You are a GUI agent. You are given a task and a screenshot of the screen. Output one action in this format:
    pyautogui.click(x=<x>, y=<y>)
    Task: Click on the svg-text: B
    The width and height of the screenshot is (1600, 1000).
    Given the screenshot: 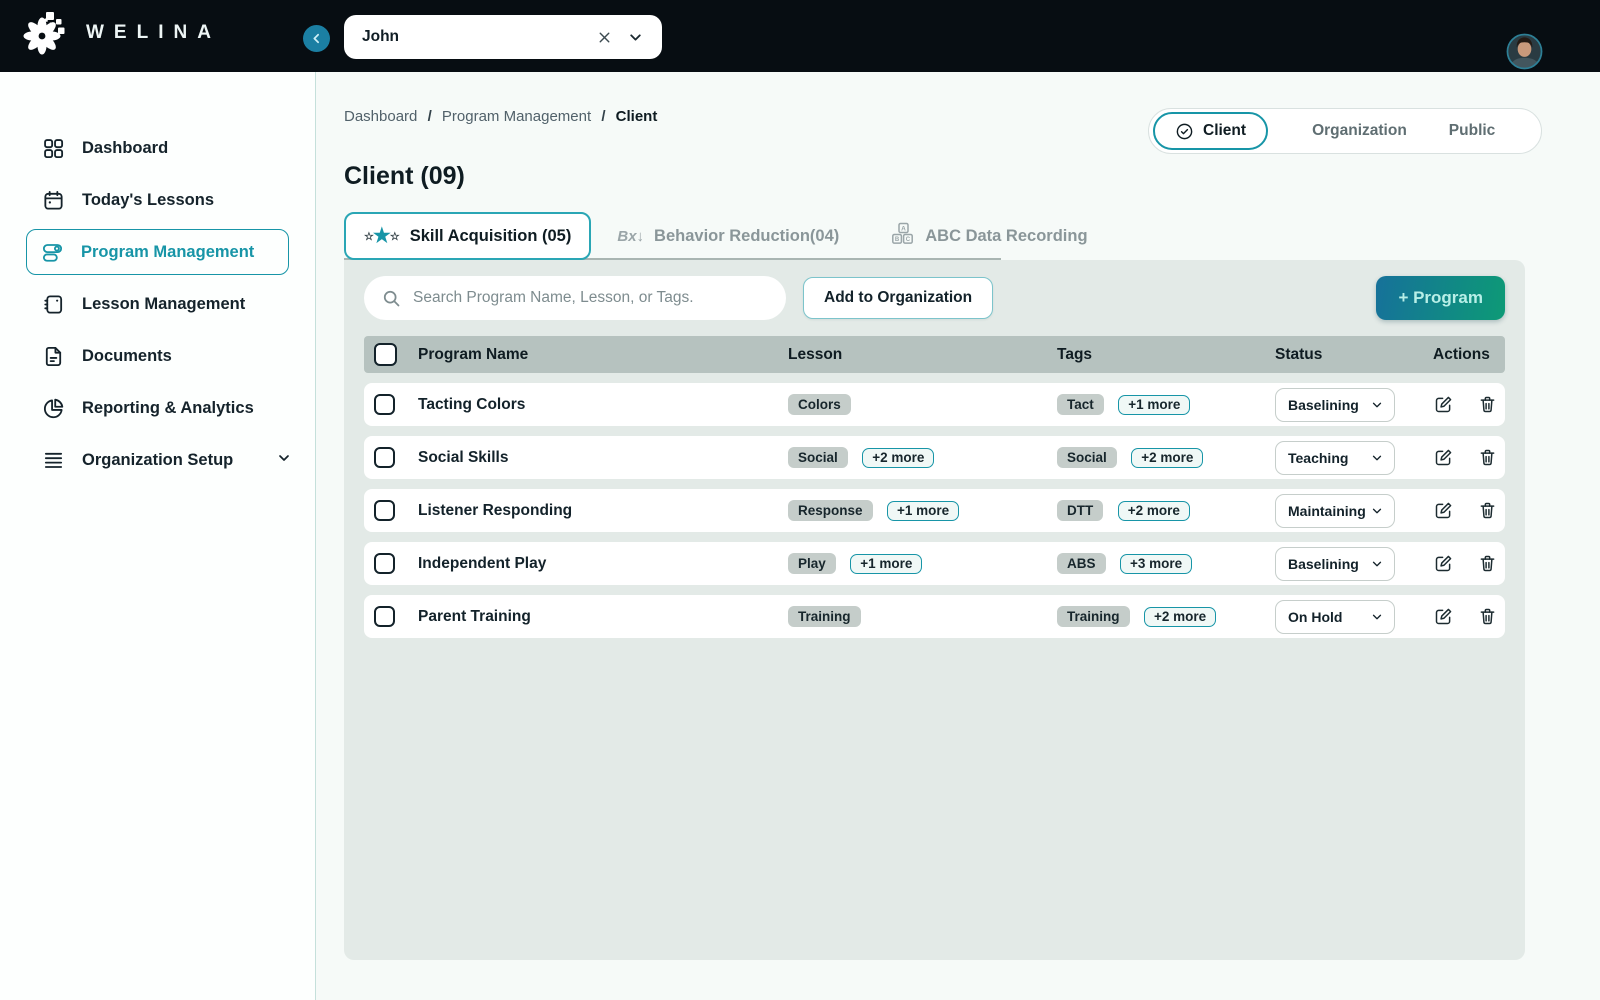 What is the action you would take?
    pyautogui.click(x=897, y=240)
    